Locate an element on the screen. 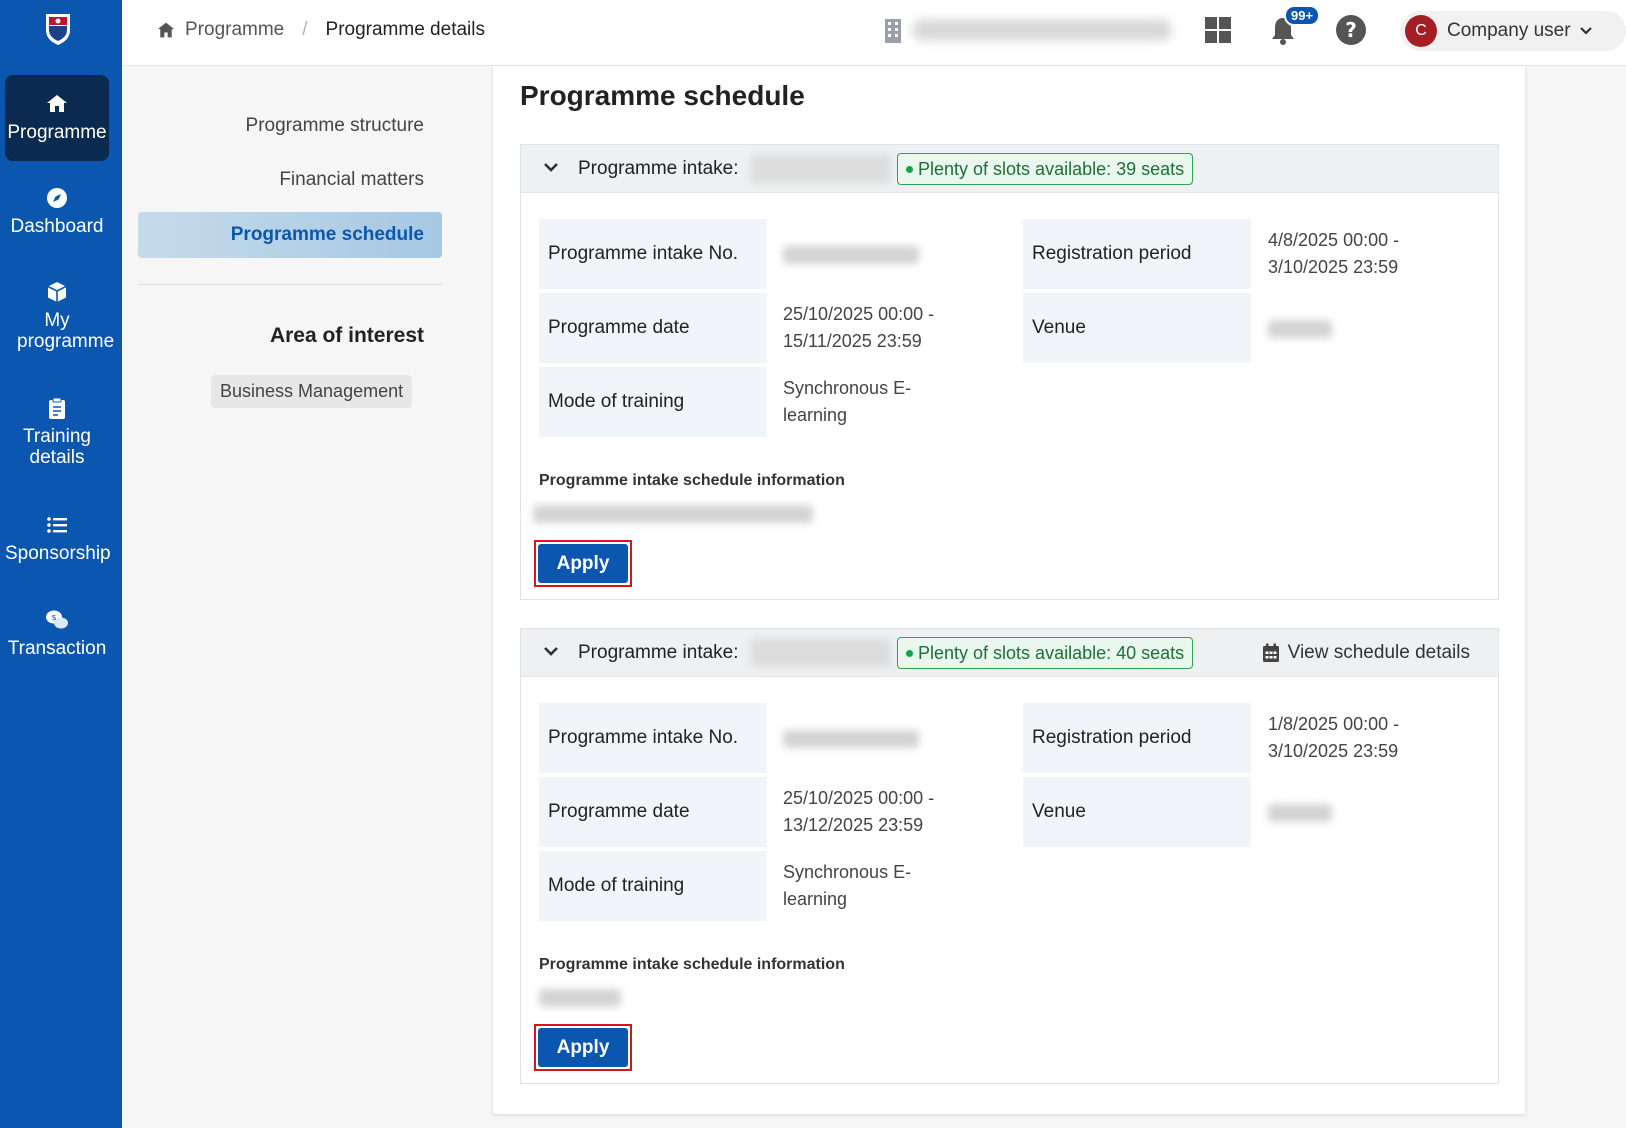 The width and height of the screenshot is (1626, 1128). divider is located at coordinates (290, 284).